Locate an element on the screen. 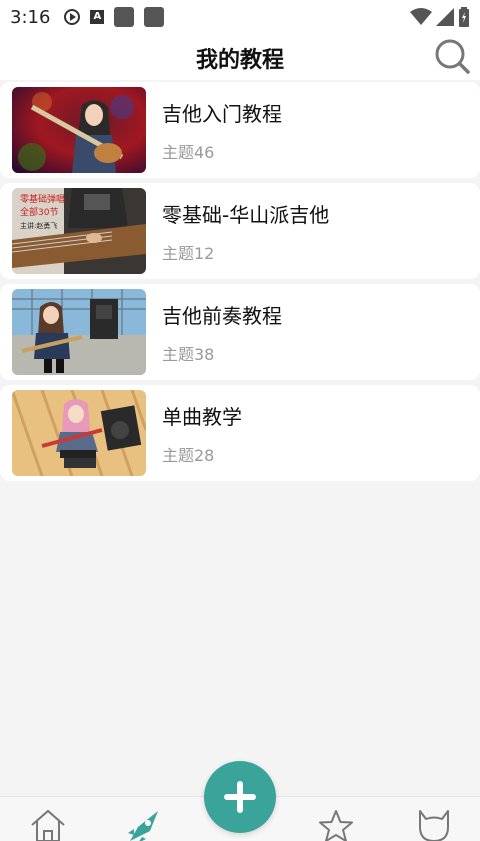  tutorial-card: 吉他前奏教程 主题38 is located at coordinates (240, 332).